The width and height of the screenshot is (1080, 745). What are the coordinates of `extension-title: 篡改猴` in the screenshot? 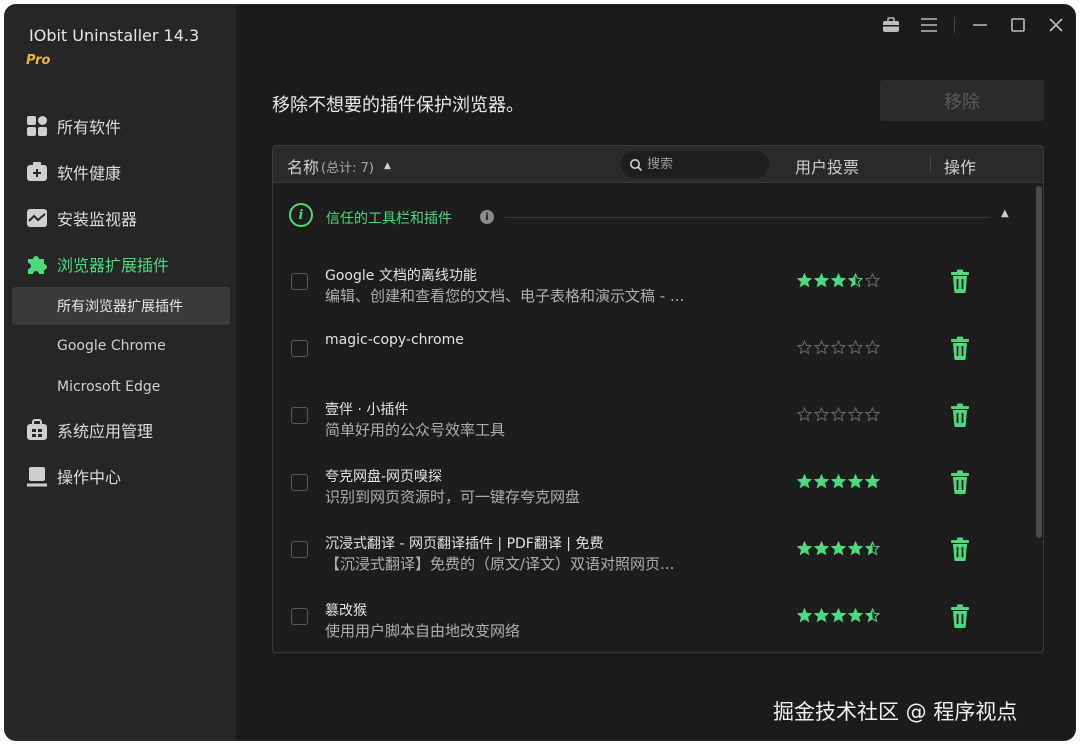 It's located at (346, 611).